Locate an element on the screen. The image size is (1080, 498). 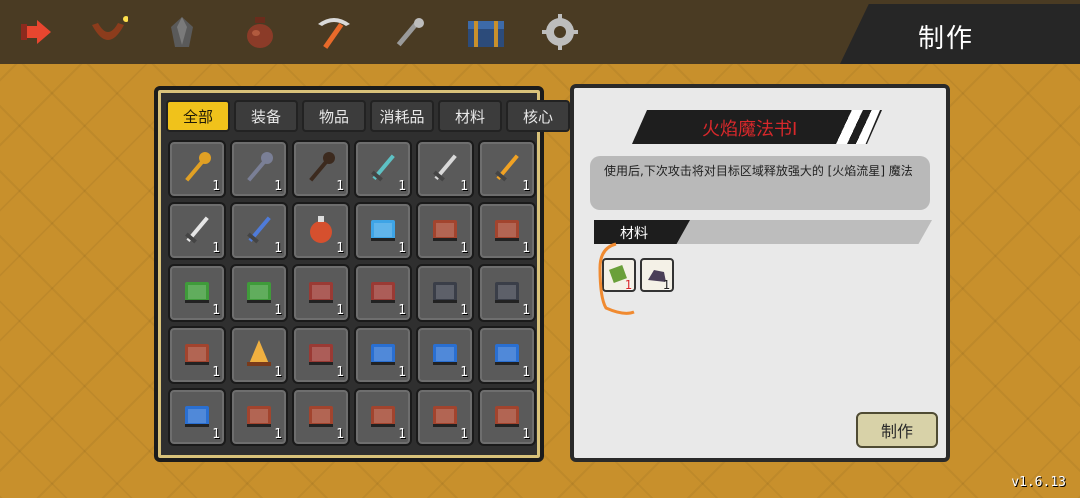
settings-gear-icon is located at coordinates (560, 32).